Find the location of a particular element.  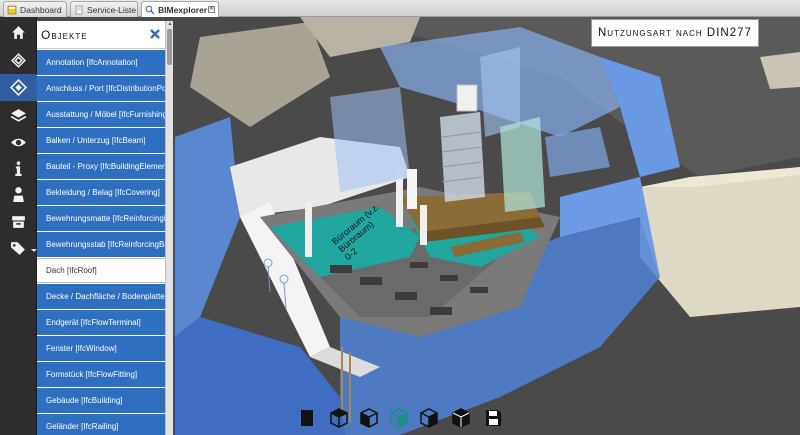

diamond-outline-icon is located at coordinates (18, 60).